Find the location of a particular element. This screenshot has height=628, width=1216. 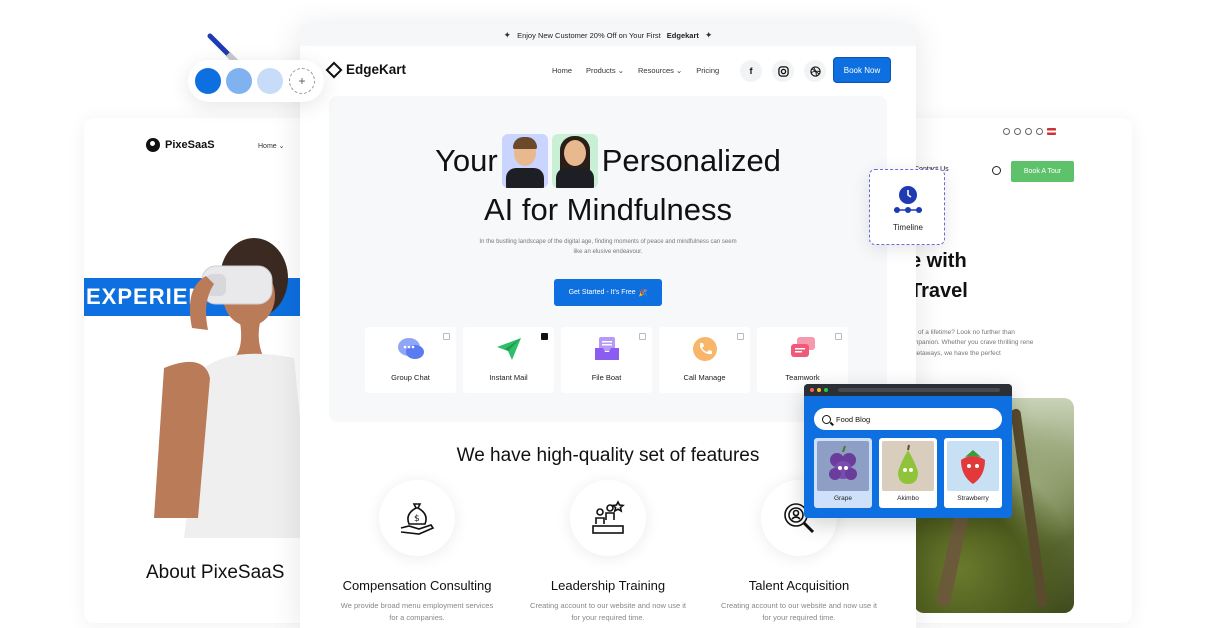

social-links: f is located at coordinates (783, 71).